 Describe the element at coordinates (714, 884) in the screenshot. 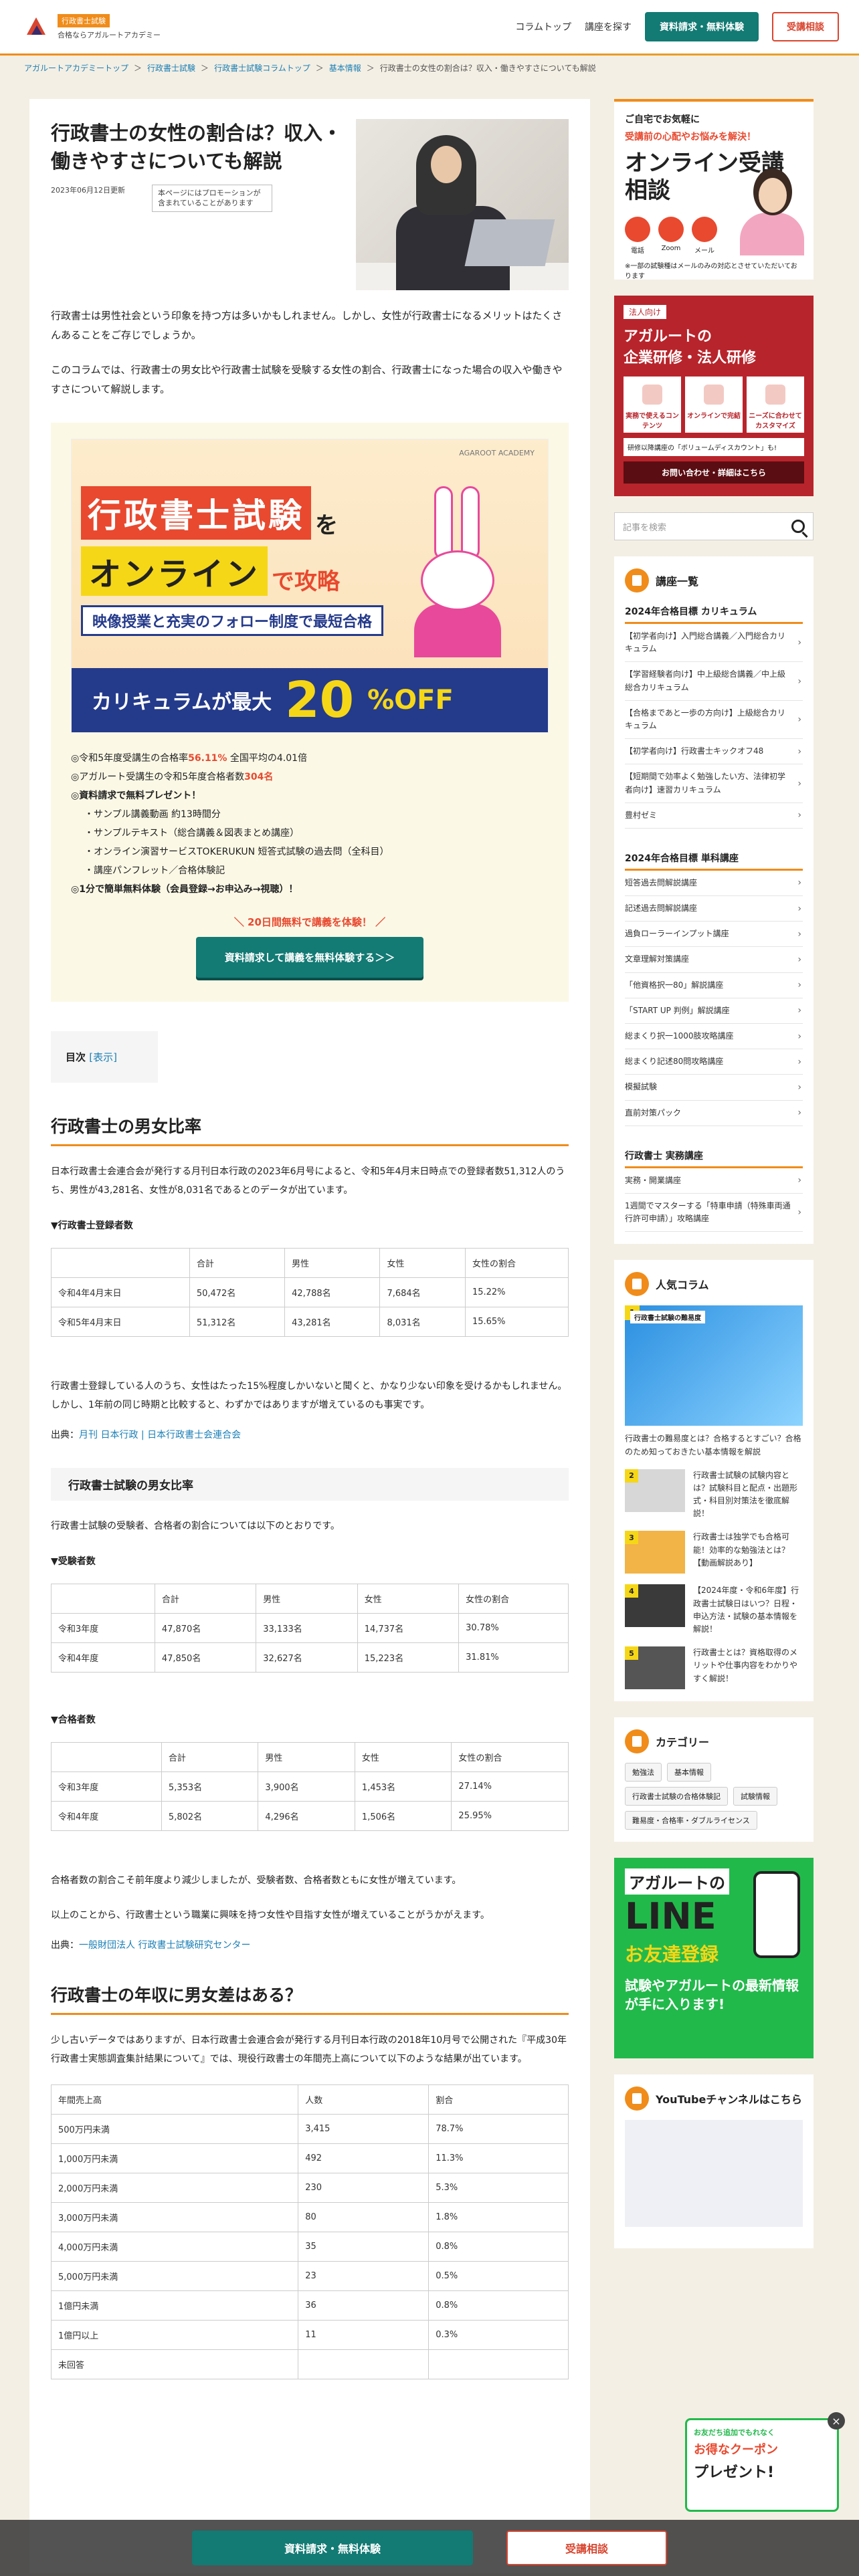

I see `course-link: 短答過去問解説講座` at that location.